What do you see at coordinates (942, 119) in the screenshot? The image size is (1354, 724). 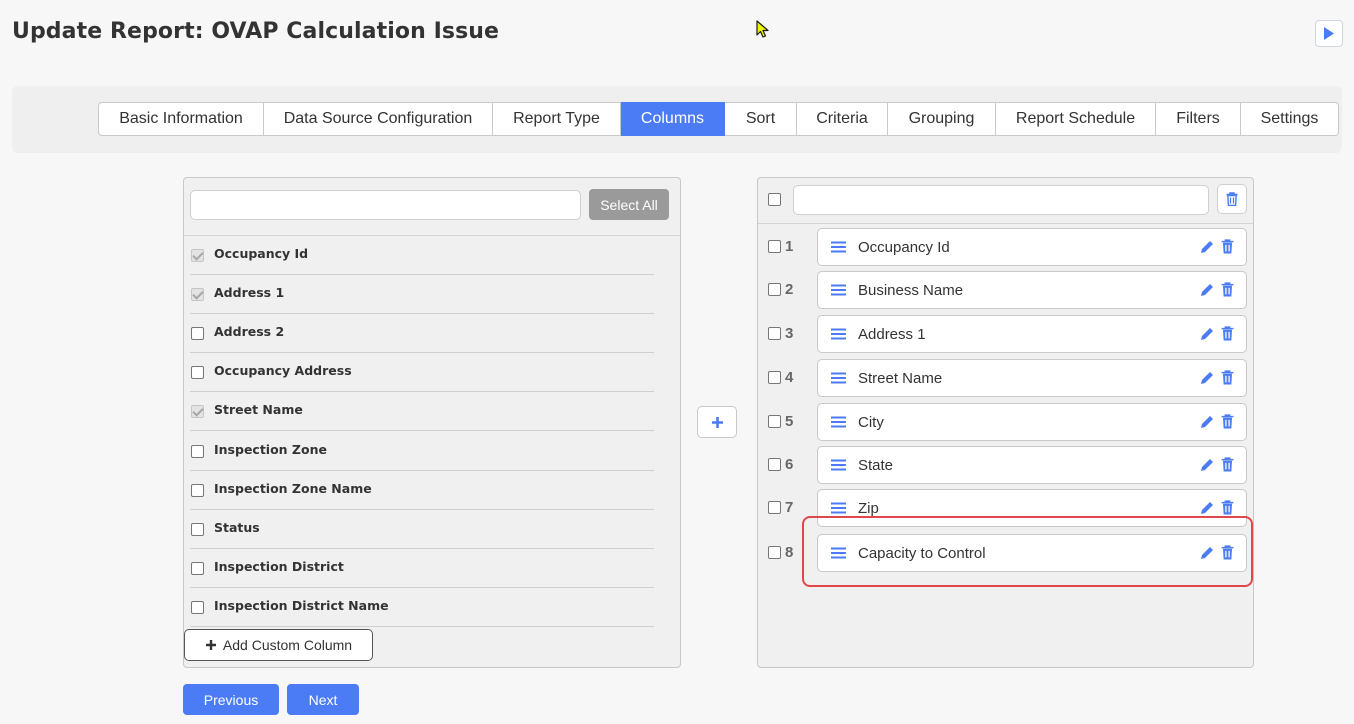 I see `tab-grouping: Grouping` at bounding box center [942, 119].